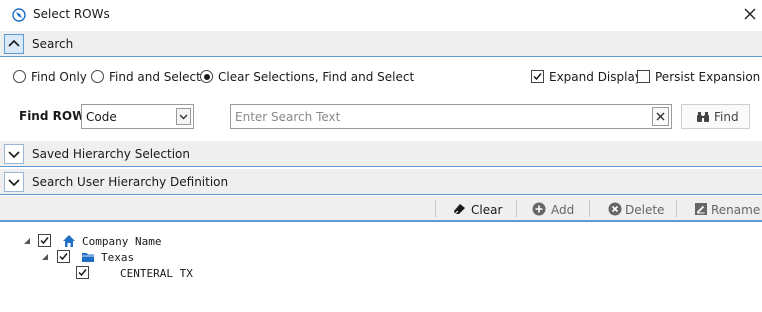 The height and width of the screenshot is (312, 762). I want to click on find-button: Find, so click(715, 116).